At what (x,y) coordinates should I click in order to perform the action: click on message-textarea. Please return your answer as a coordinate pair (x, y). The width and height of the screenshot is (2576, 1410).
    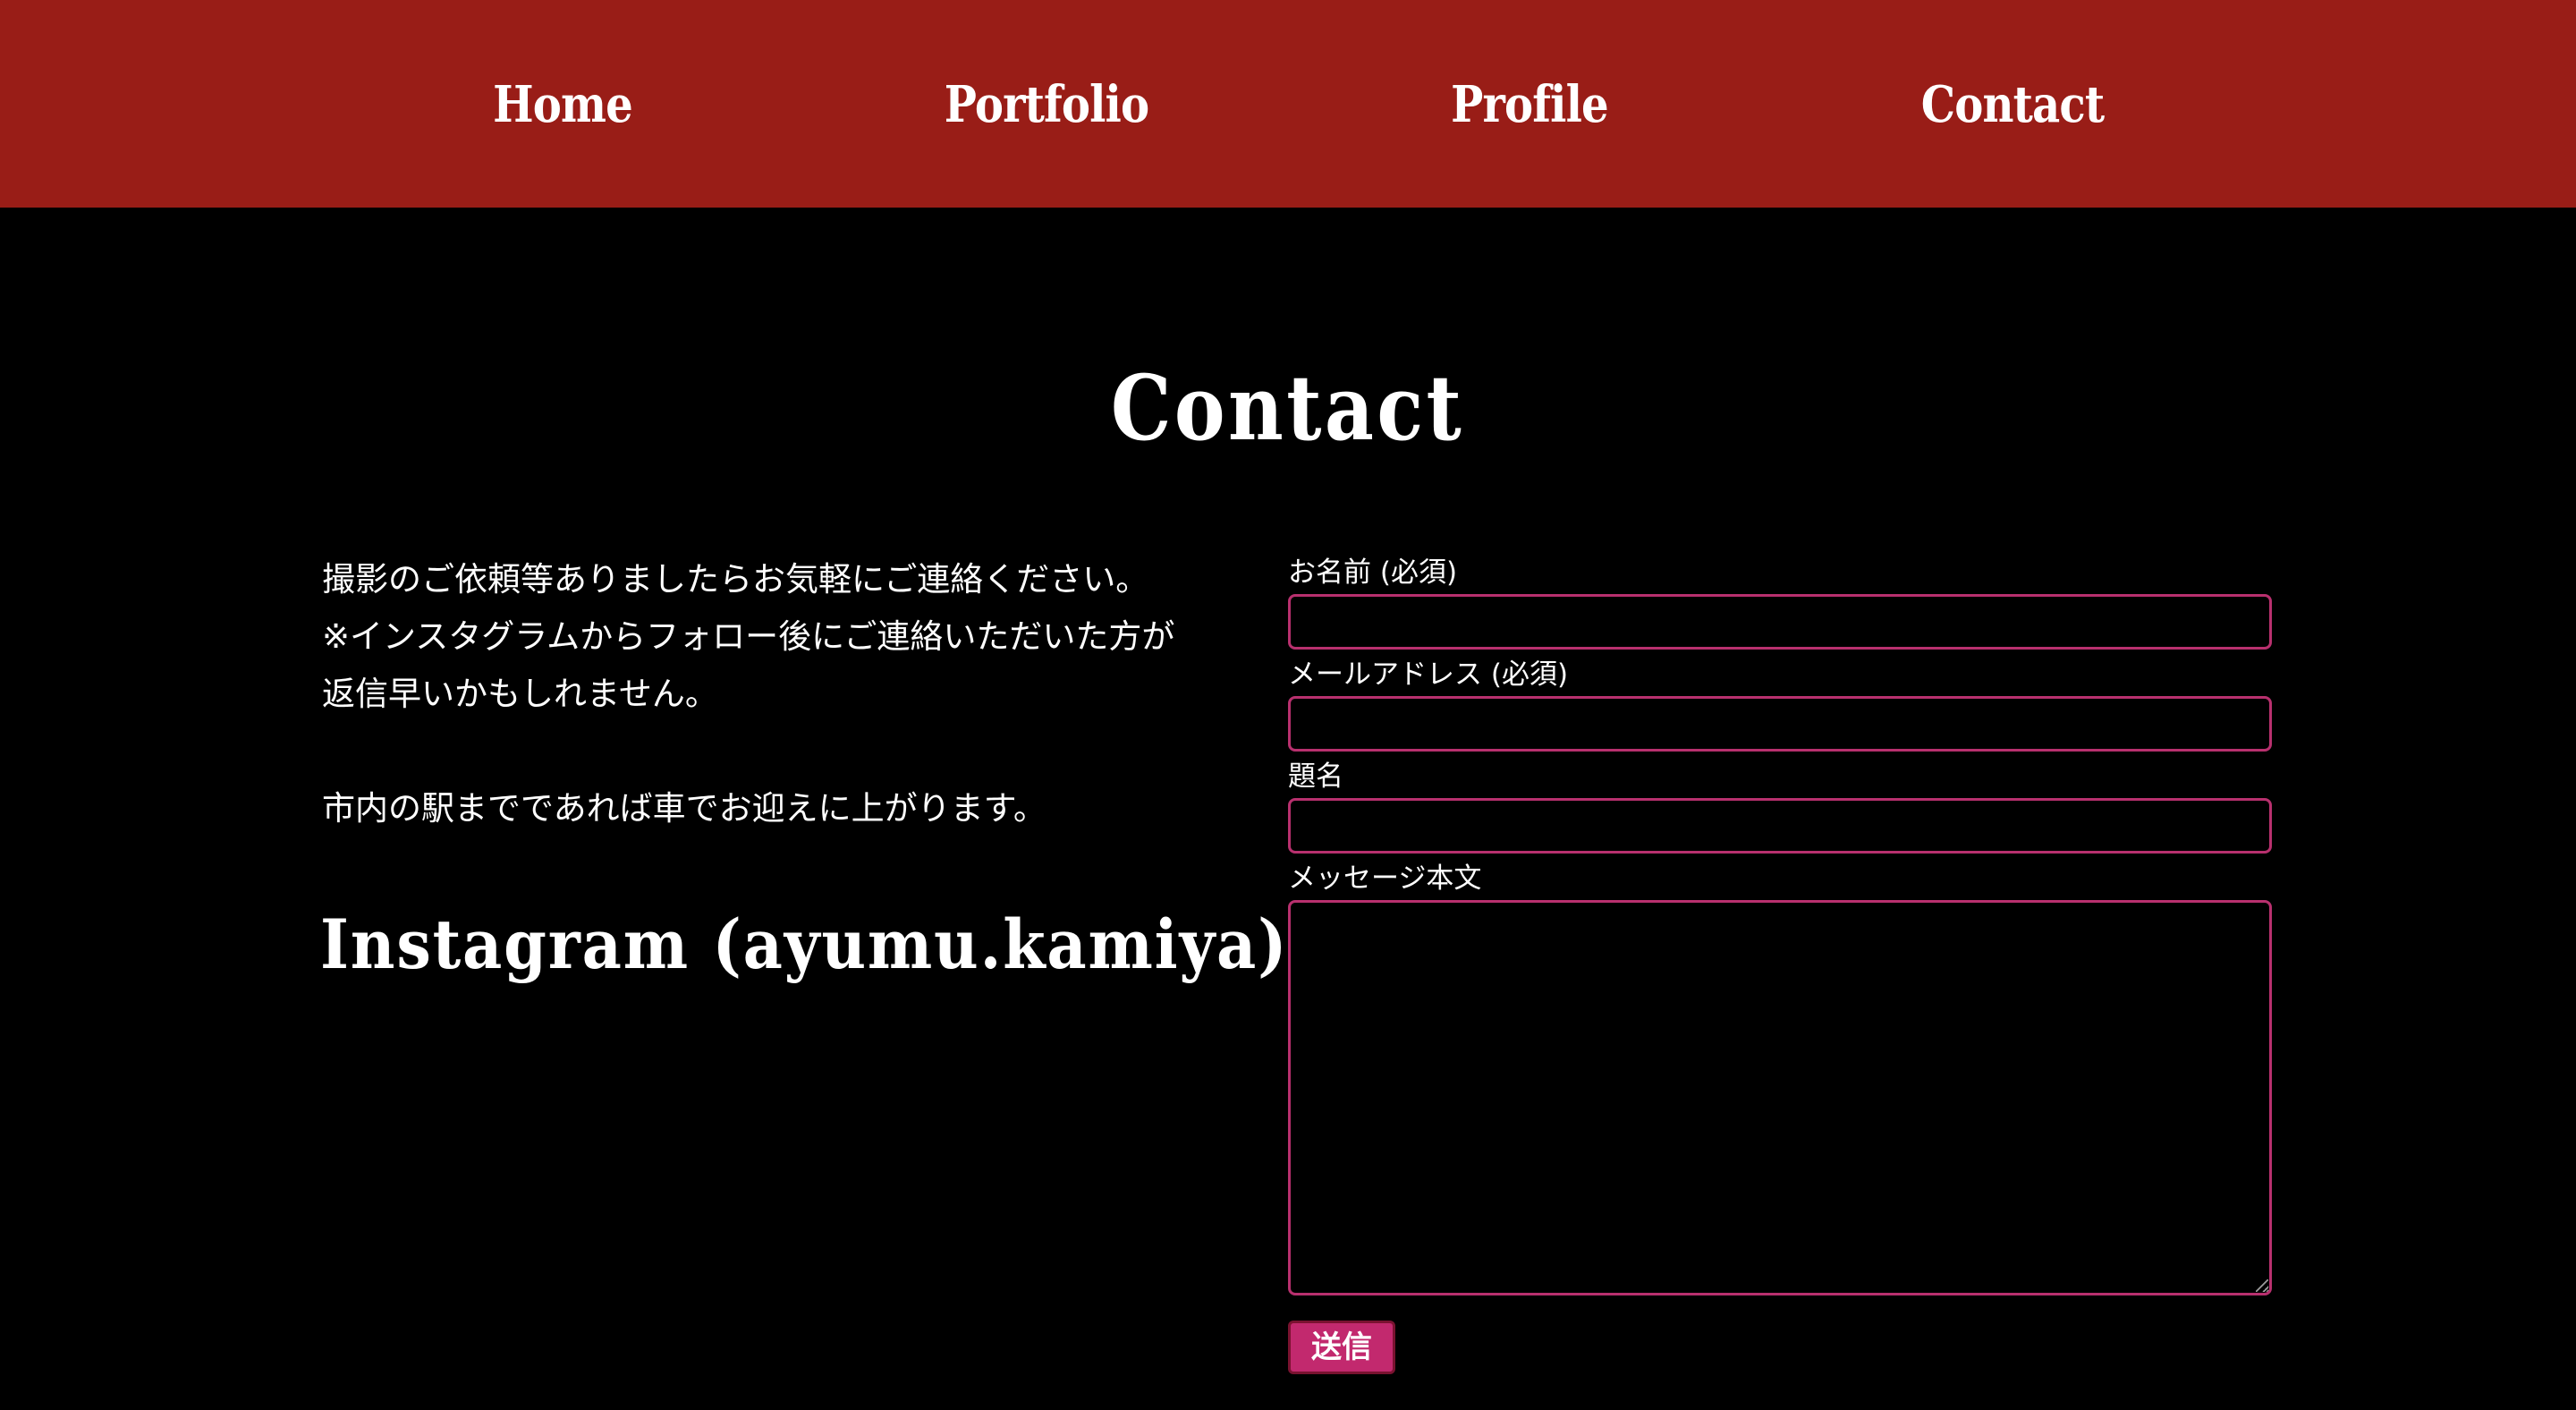
    Looking at the image, I should click on (1780, 1097).